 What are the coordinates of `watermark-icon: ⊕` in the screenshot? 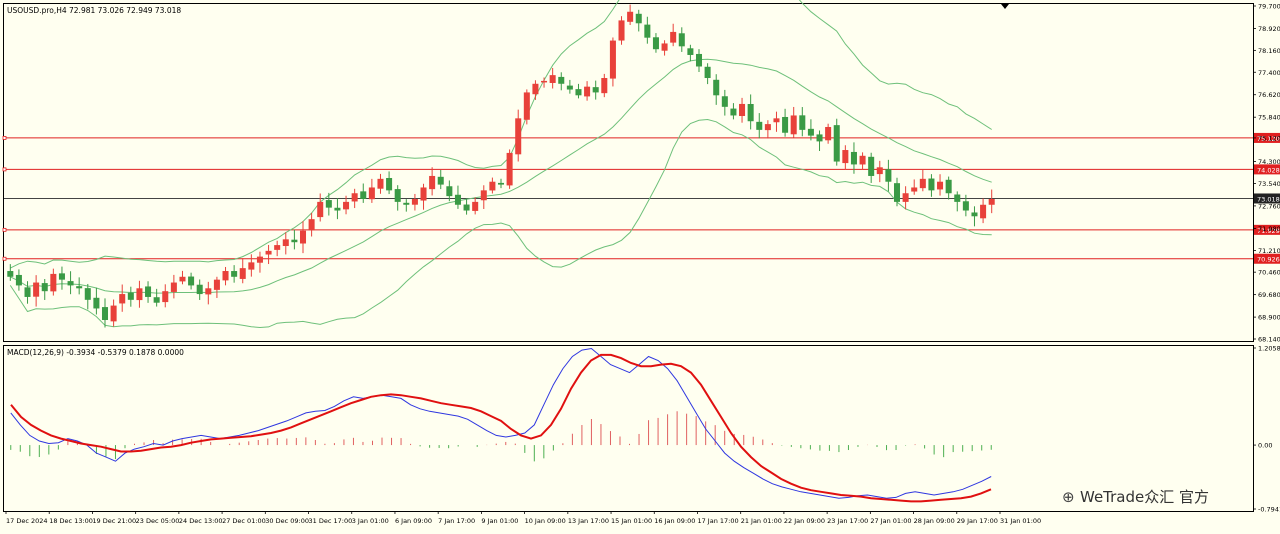 It's located at (1068, 497).